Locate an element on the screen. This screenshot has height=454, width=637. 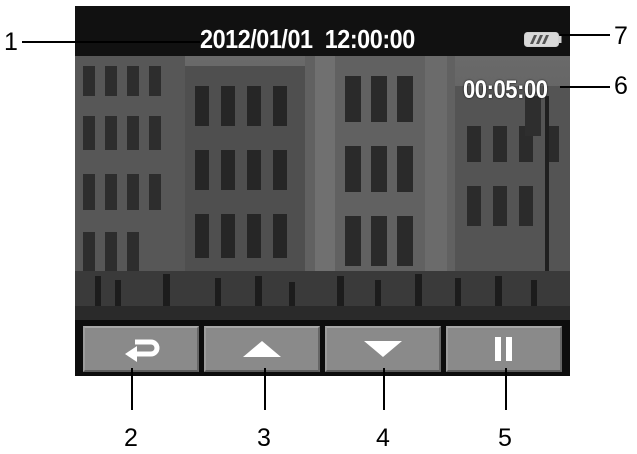
datetime-display: 2012/01/01 12:00:00 is located at coordinates (307, 39).